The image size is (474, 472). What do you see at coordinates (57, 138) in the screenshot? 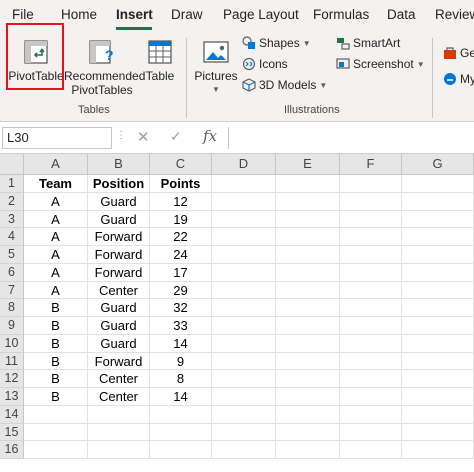
I see `name-box: L30` at bounding box center [57, 138].